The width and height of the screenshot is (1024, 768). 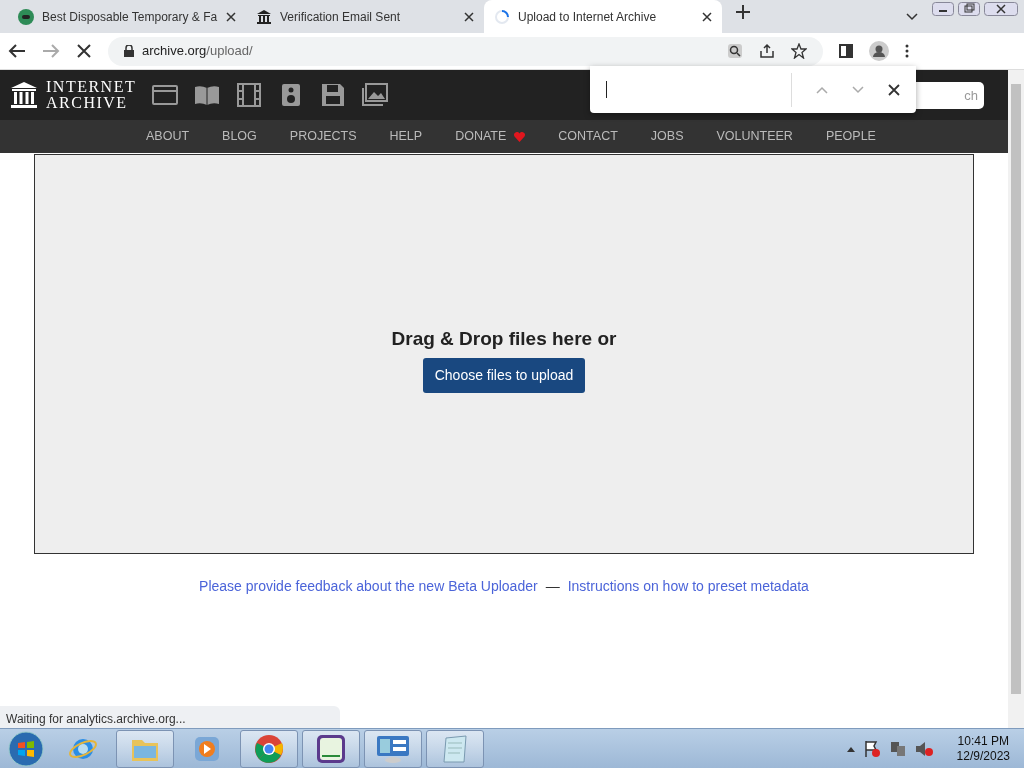 I want to click on drop-heading: Drag & Drop files here or, so click(x=504, y=339).